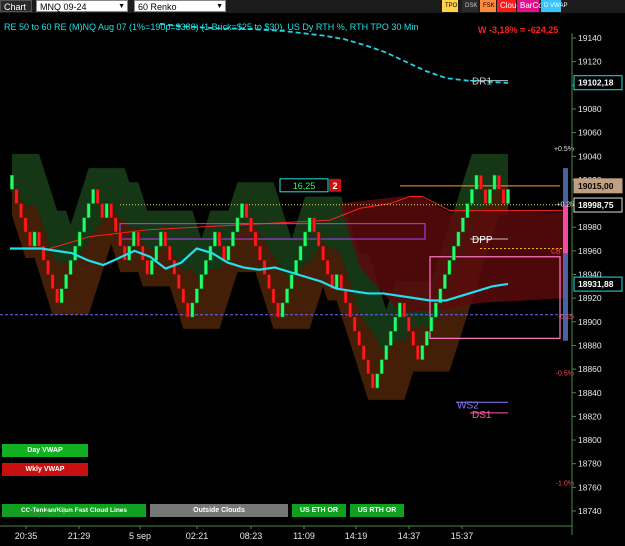  Describe the element at coordinates (565, 205) in the screenshot. I see `percent-label: +0.25` at that location.